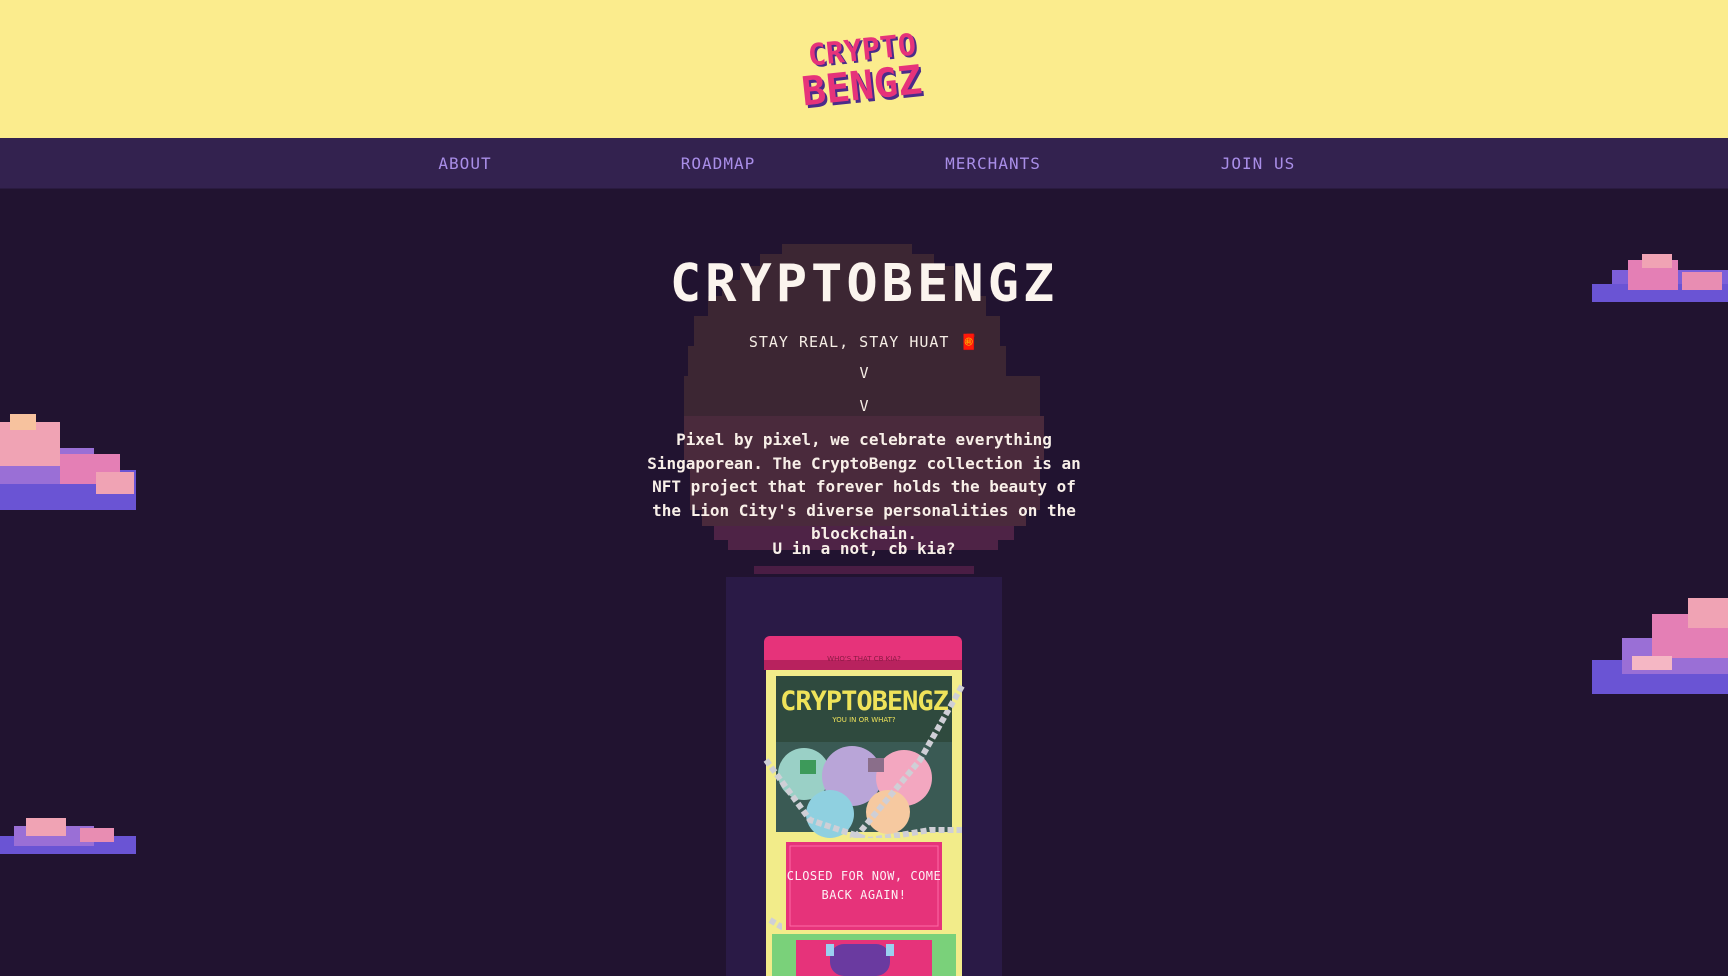  Describe the element at coordinates (864, 720) in the screenshot. I see `machine-subtitle: YOU IN OR WHAT?` at that location.